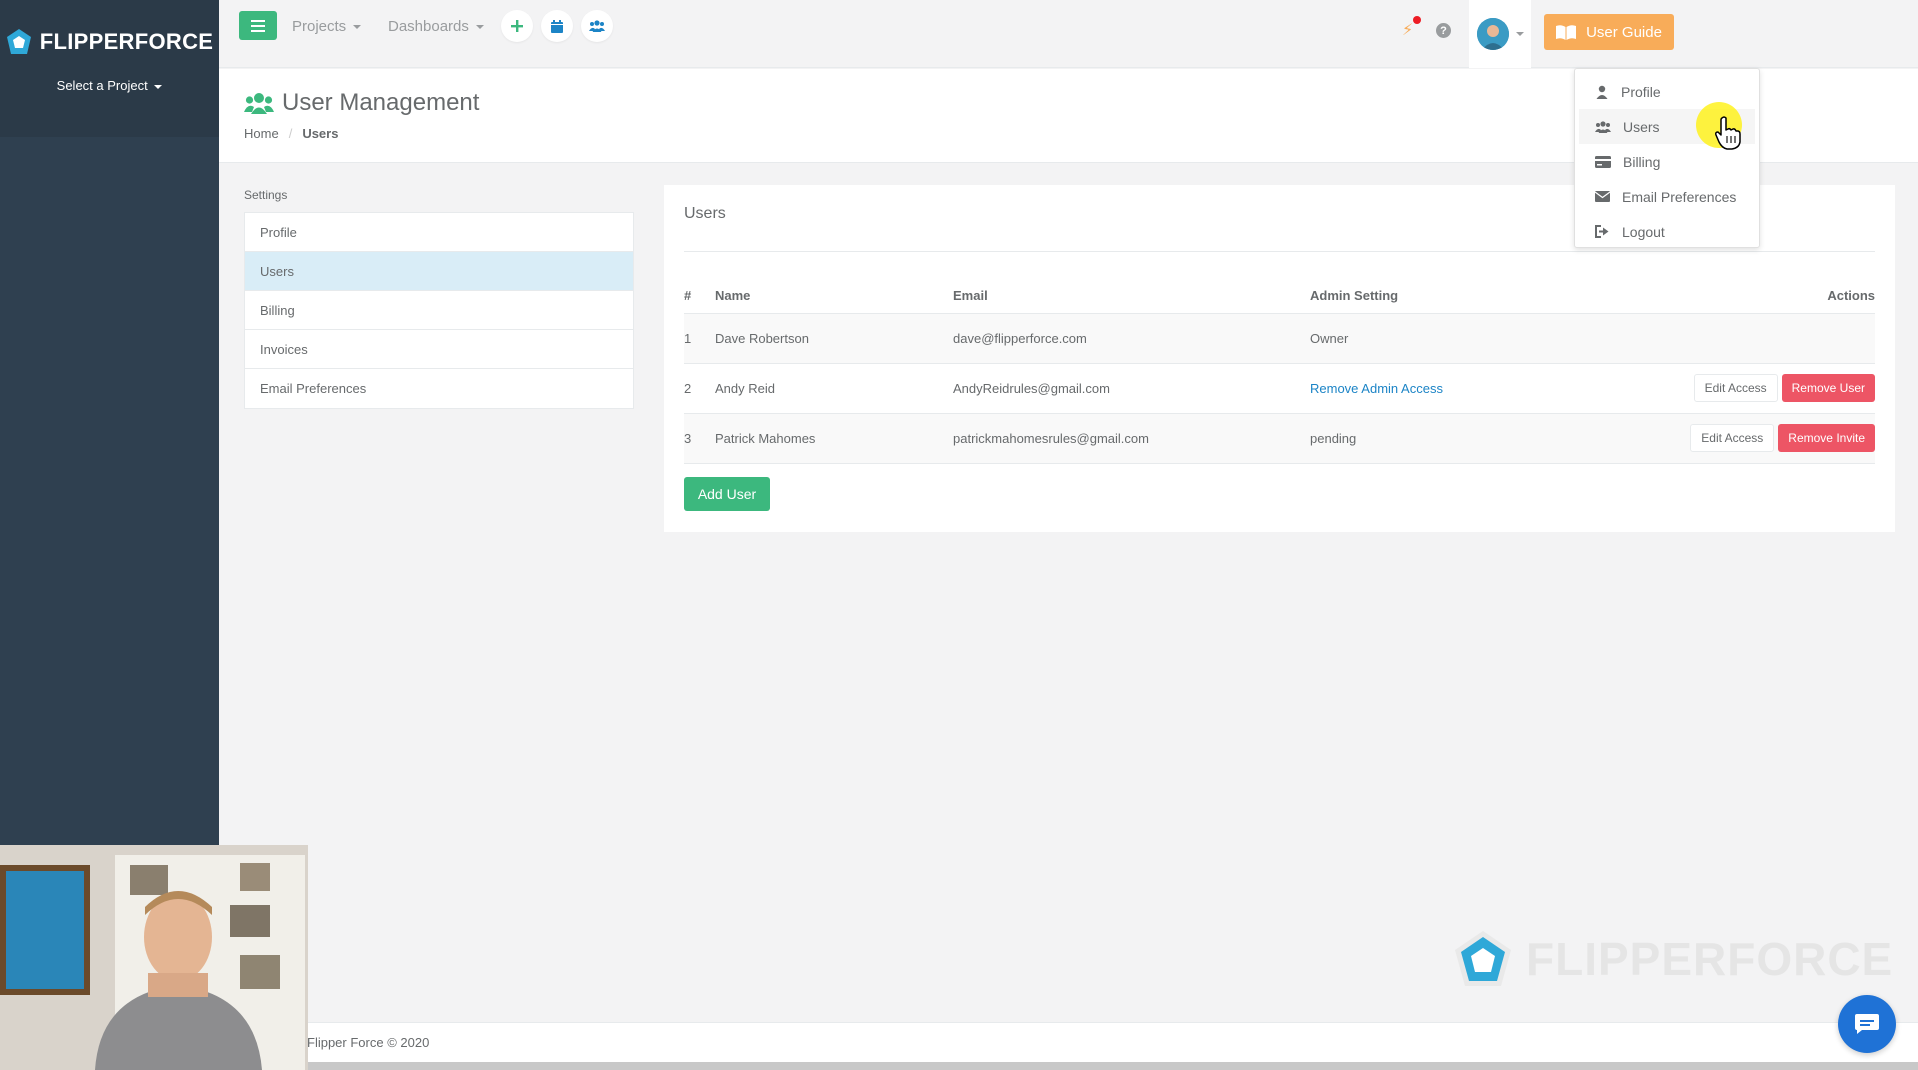  What do you see at coordinates (1602, 92) in the screenshot?
I see `user-icon` at bounding box center [1602, 92].